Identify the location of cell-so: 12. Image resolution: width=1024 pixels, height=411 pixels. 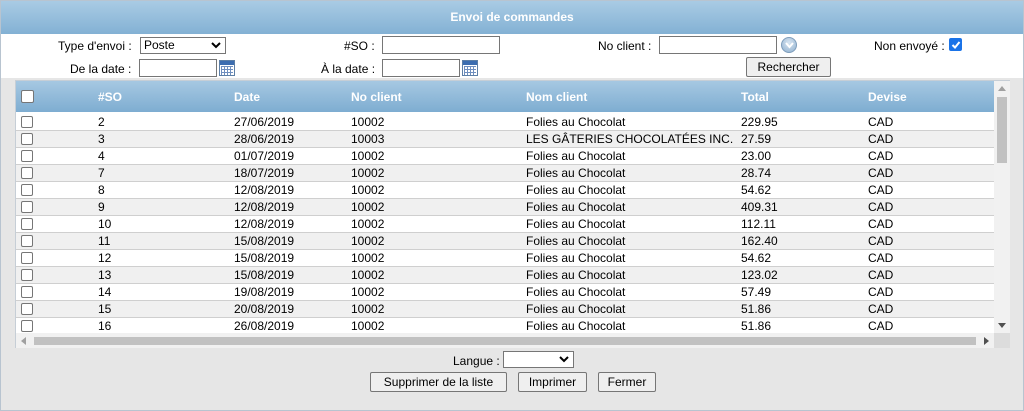
(105, 258).